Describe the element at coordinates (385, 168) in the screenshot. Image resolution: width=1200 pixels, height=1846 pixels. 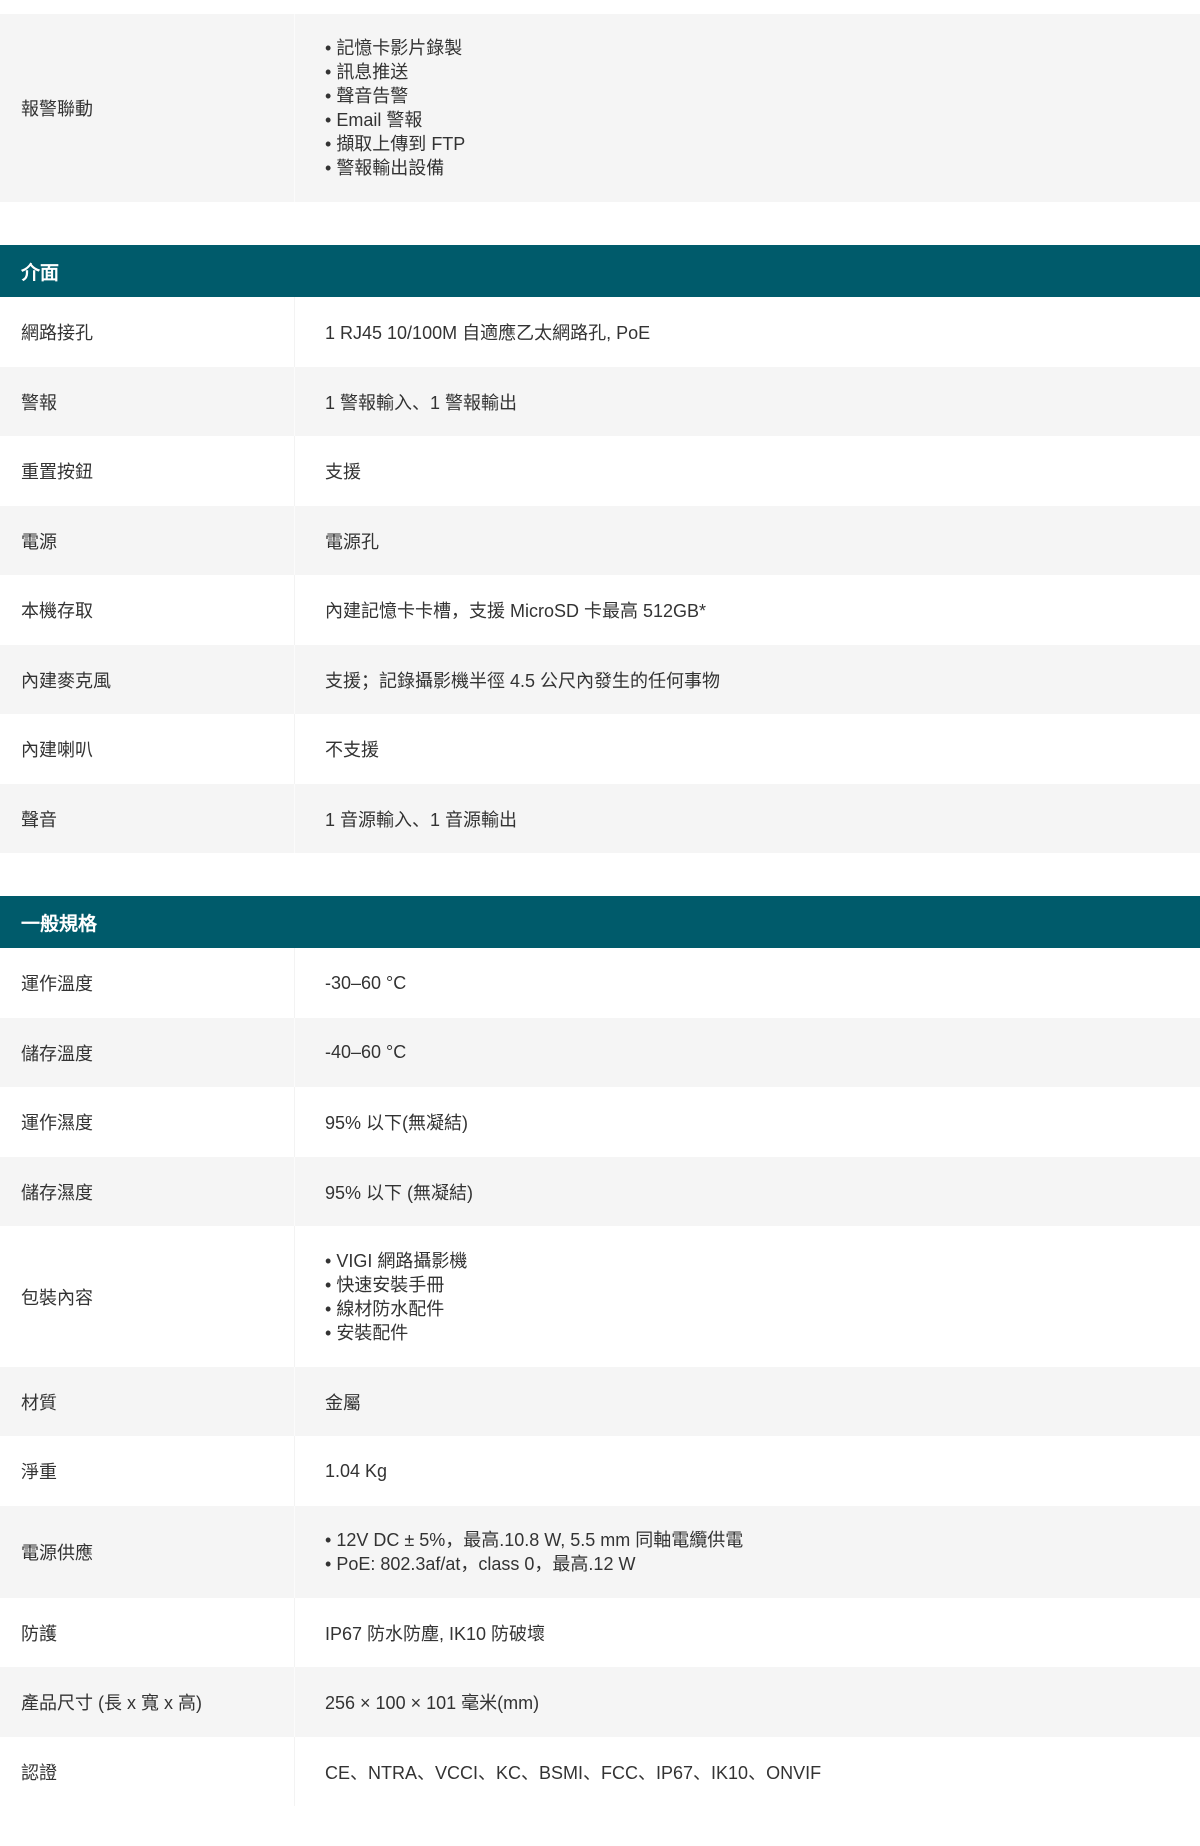
I see `list-item: • 警報輸出設備` at that location.